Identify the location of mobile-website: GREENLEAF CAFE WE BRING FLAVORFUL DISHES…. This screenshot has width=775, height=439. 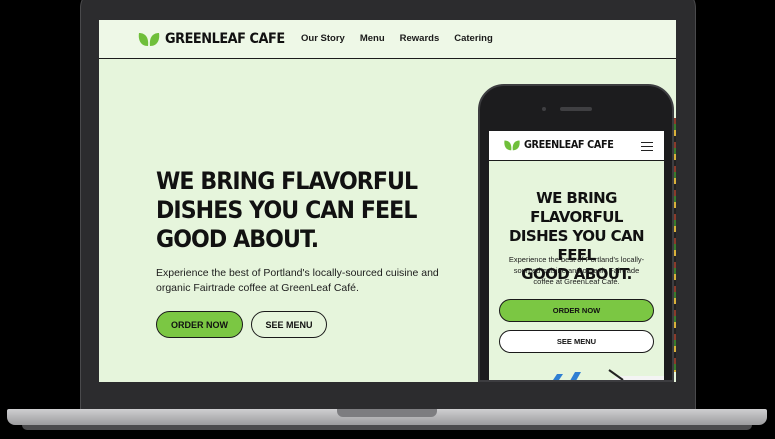
(576, 255).